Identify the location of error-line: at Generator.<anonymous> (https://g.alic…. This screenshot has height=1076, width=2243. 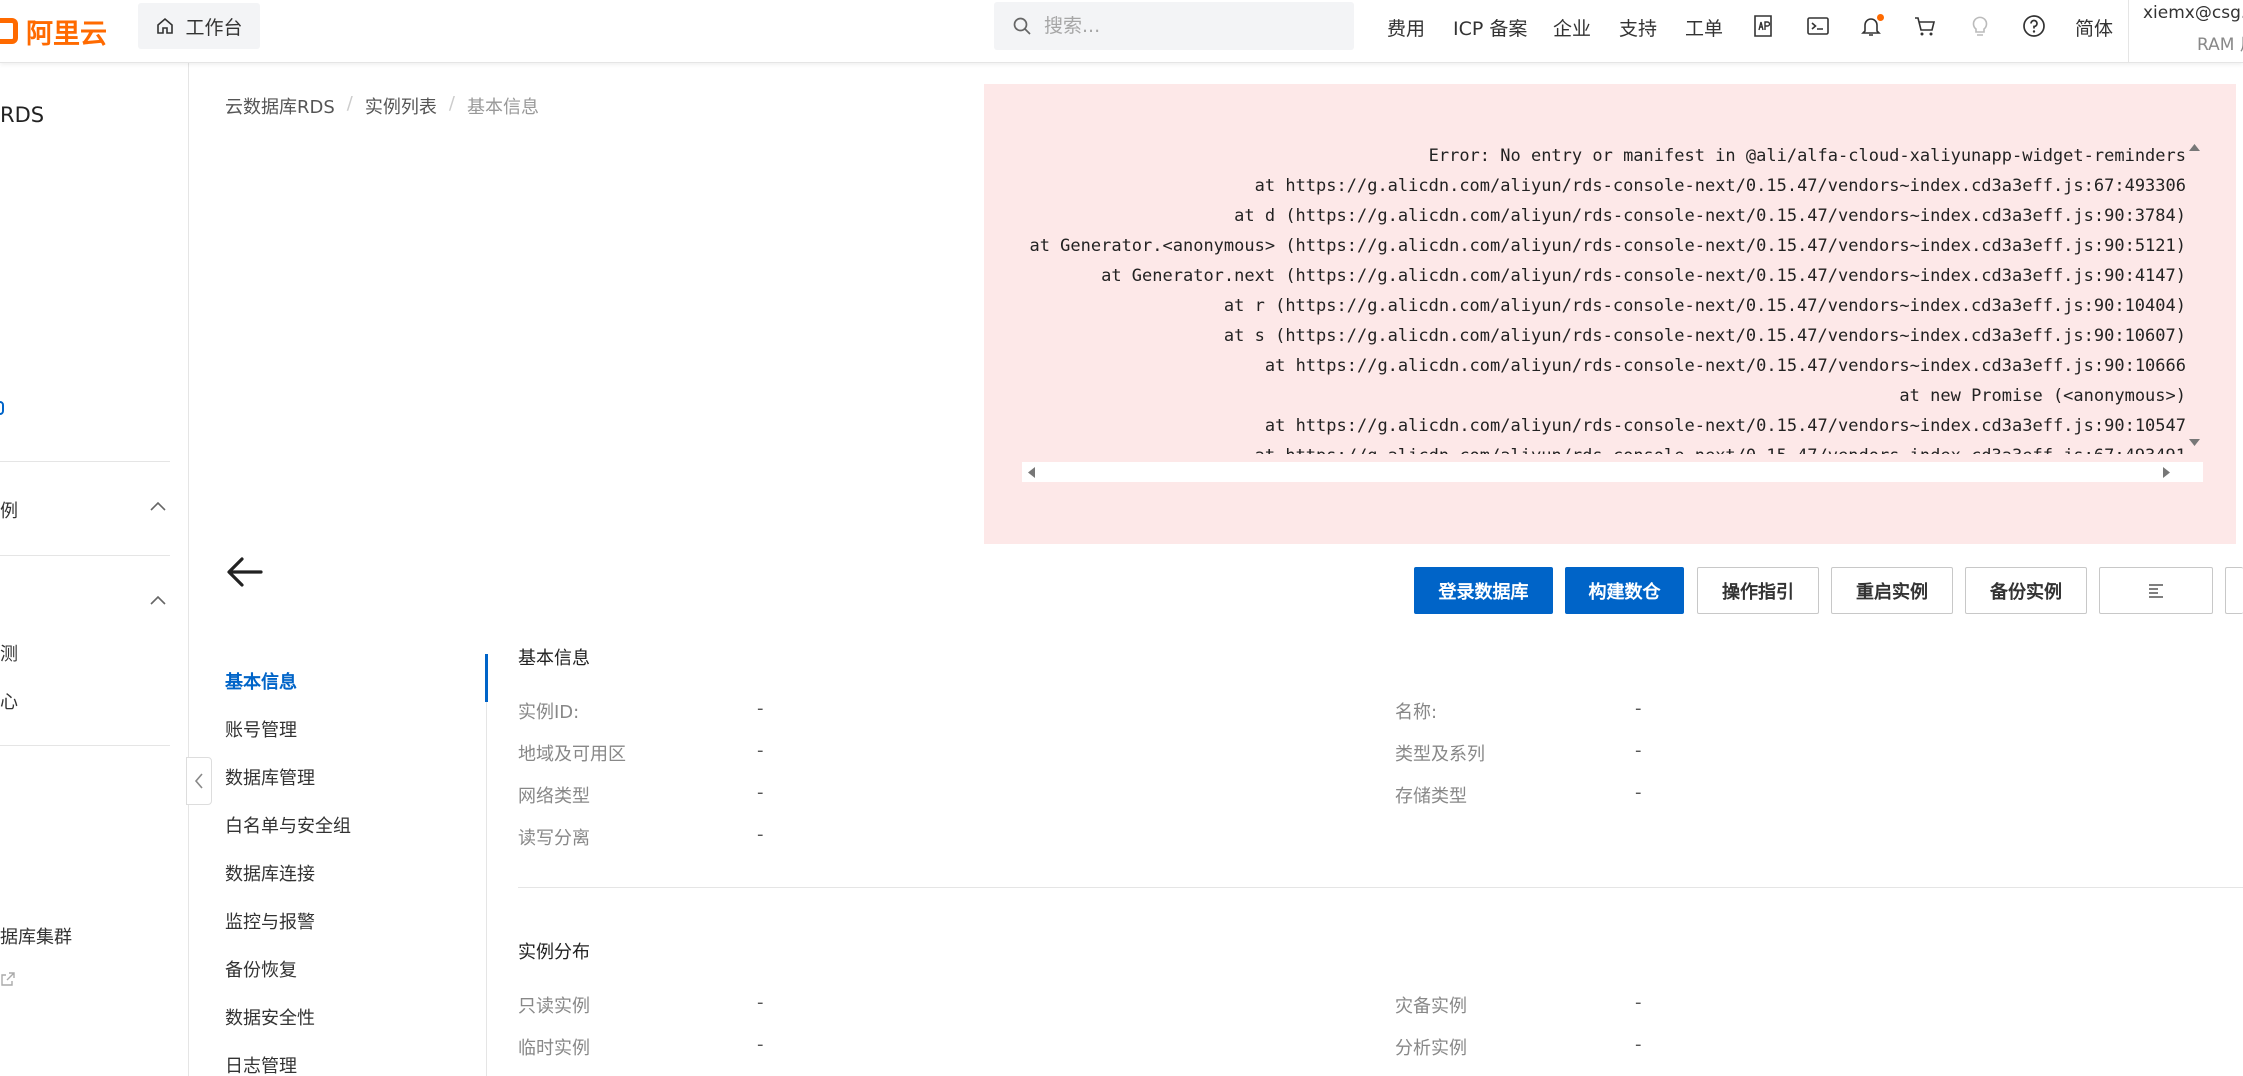
(1604, 246).